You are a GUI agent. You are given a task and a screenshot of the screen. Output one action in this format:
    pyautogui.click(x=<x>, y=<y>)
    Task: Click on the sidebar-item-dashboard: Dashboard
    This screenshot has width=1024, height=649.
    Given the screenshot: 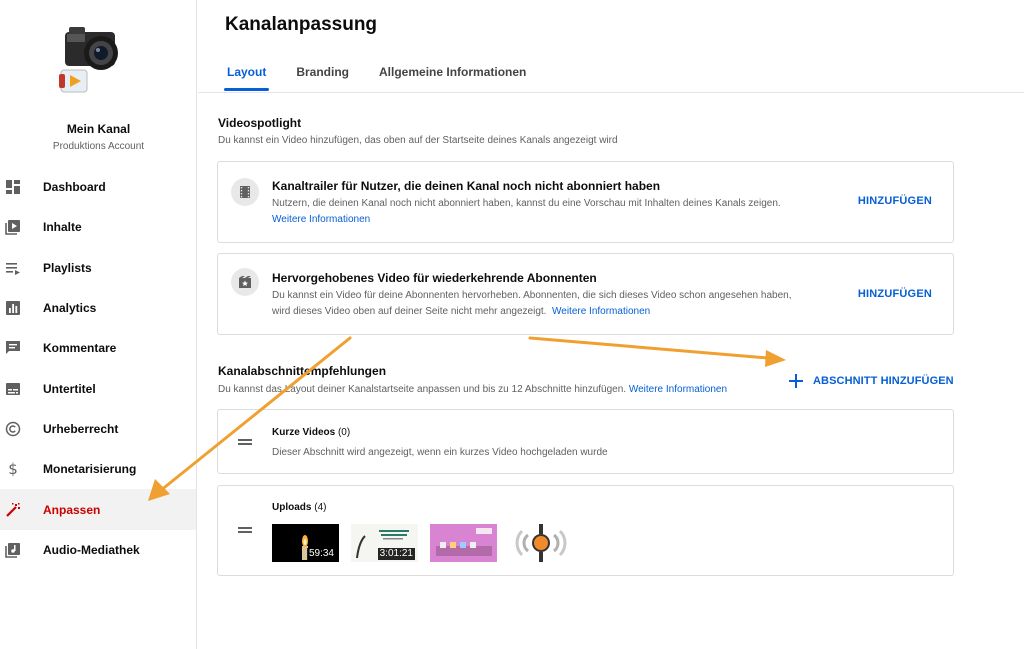 What is the action you would take?
    pyautogui.click(x=98, y=187)
    